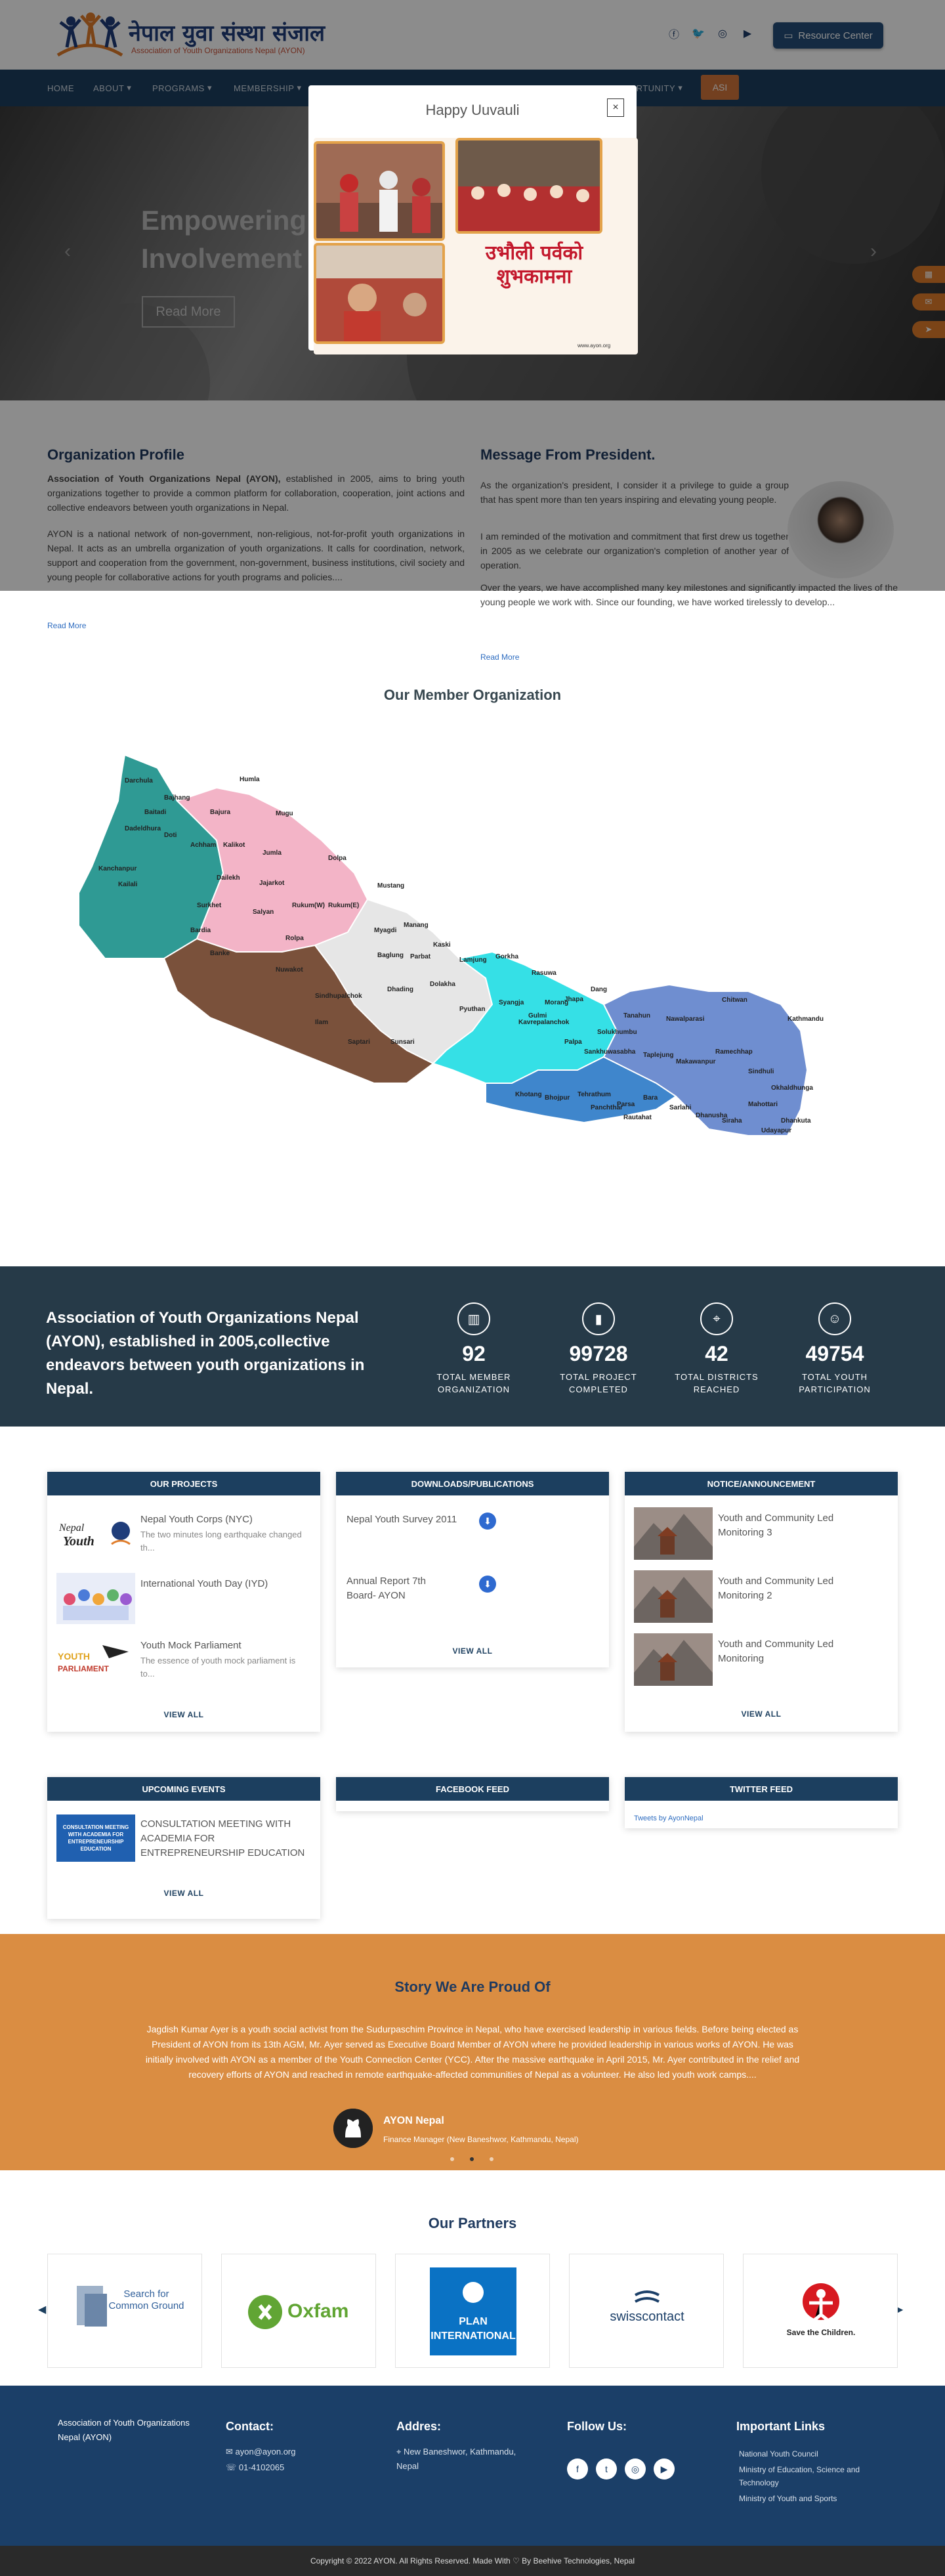  Describe the element at coordinates (834, 1353) in the screenshot. I see `stat-value: 49754` at that location.